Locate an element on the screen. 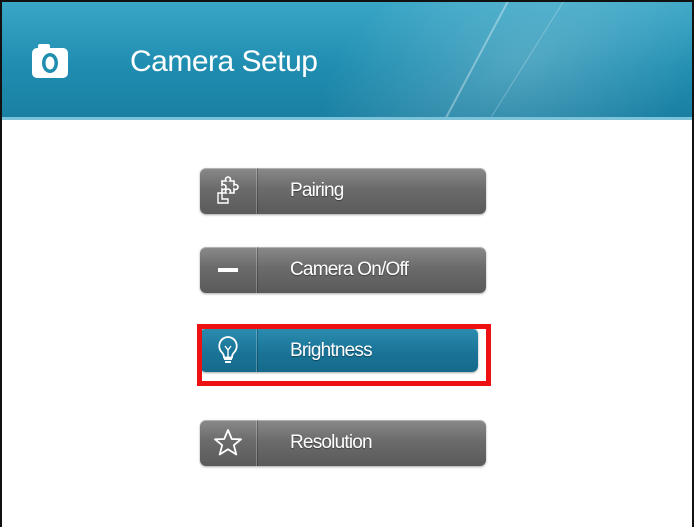  star-icon is located at coordinates (228, 442).